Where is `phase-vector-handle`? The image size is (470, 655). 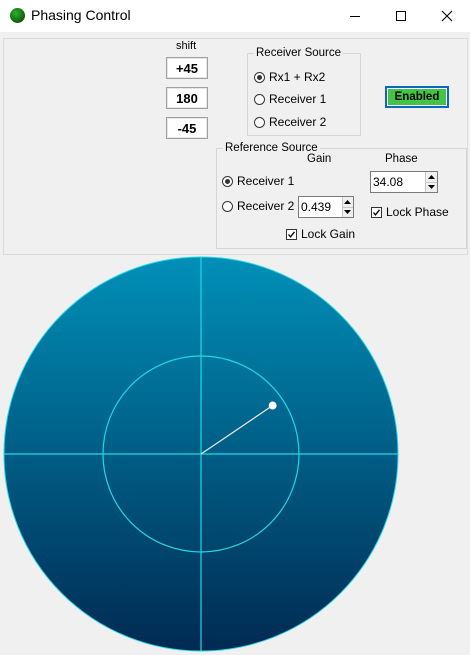
phase-vector-handle is located at coordinates (272, 405).